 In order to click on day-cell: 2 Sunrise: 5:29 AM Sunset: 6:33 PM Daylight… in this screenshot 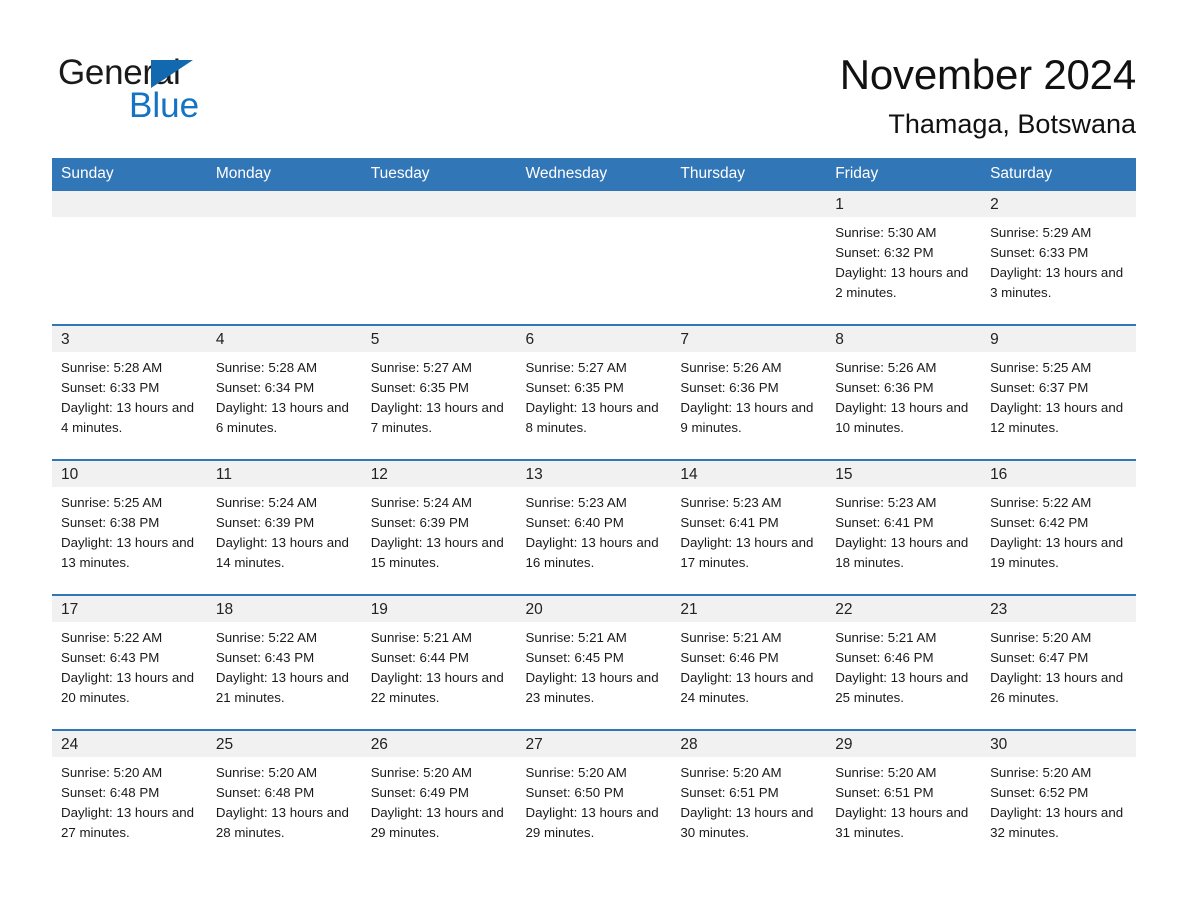, I will do `click(1058, 258)`.